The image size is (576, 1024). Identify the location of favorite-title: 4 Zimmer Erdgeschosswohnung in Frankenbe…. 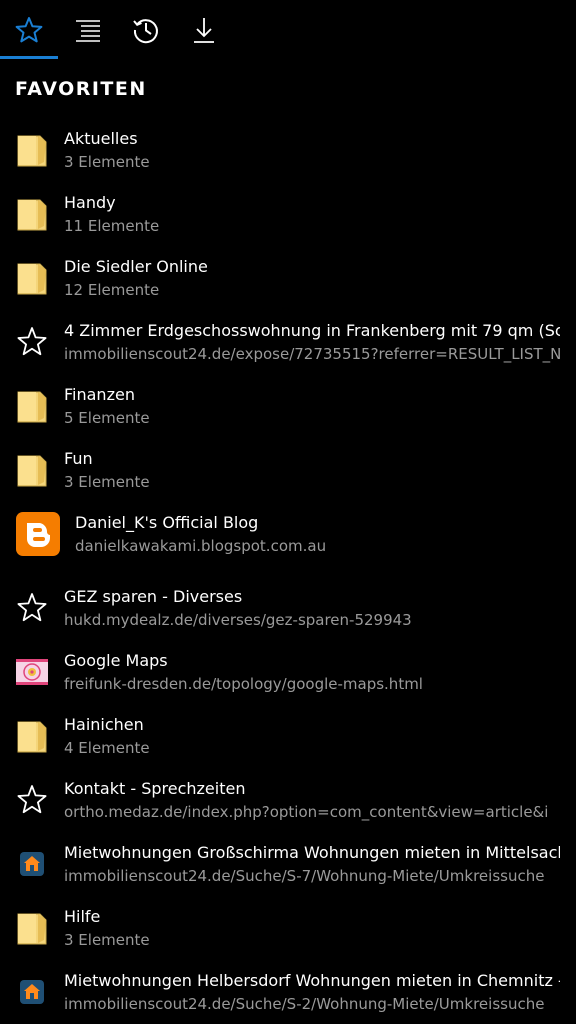
(312, 330).